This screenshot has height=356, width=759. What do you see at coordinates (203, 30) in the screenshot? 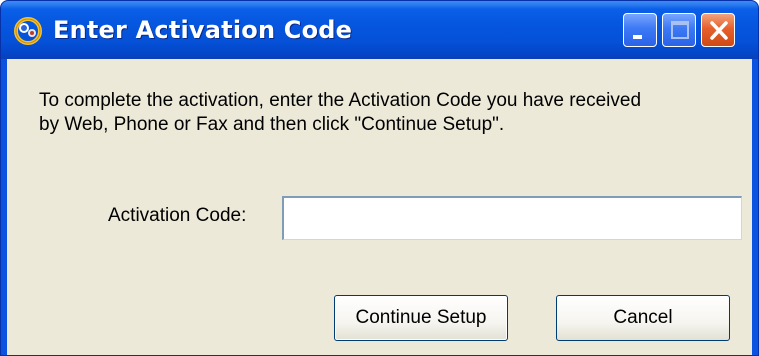
I see `window-title: Enter Activation Code` at bounding box center [203, 30].